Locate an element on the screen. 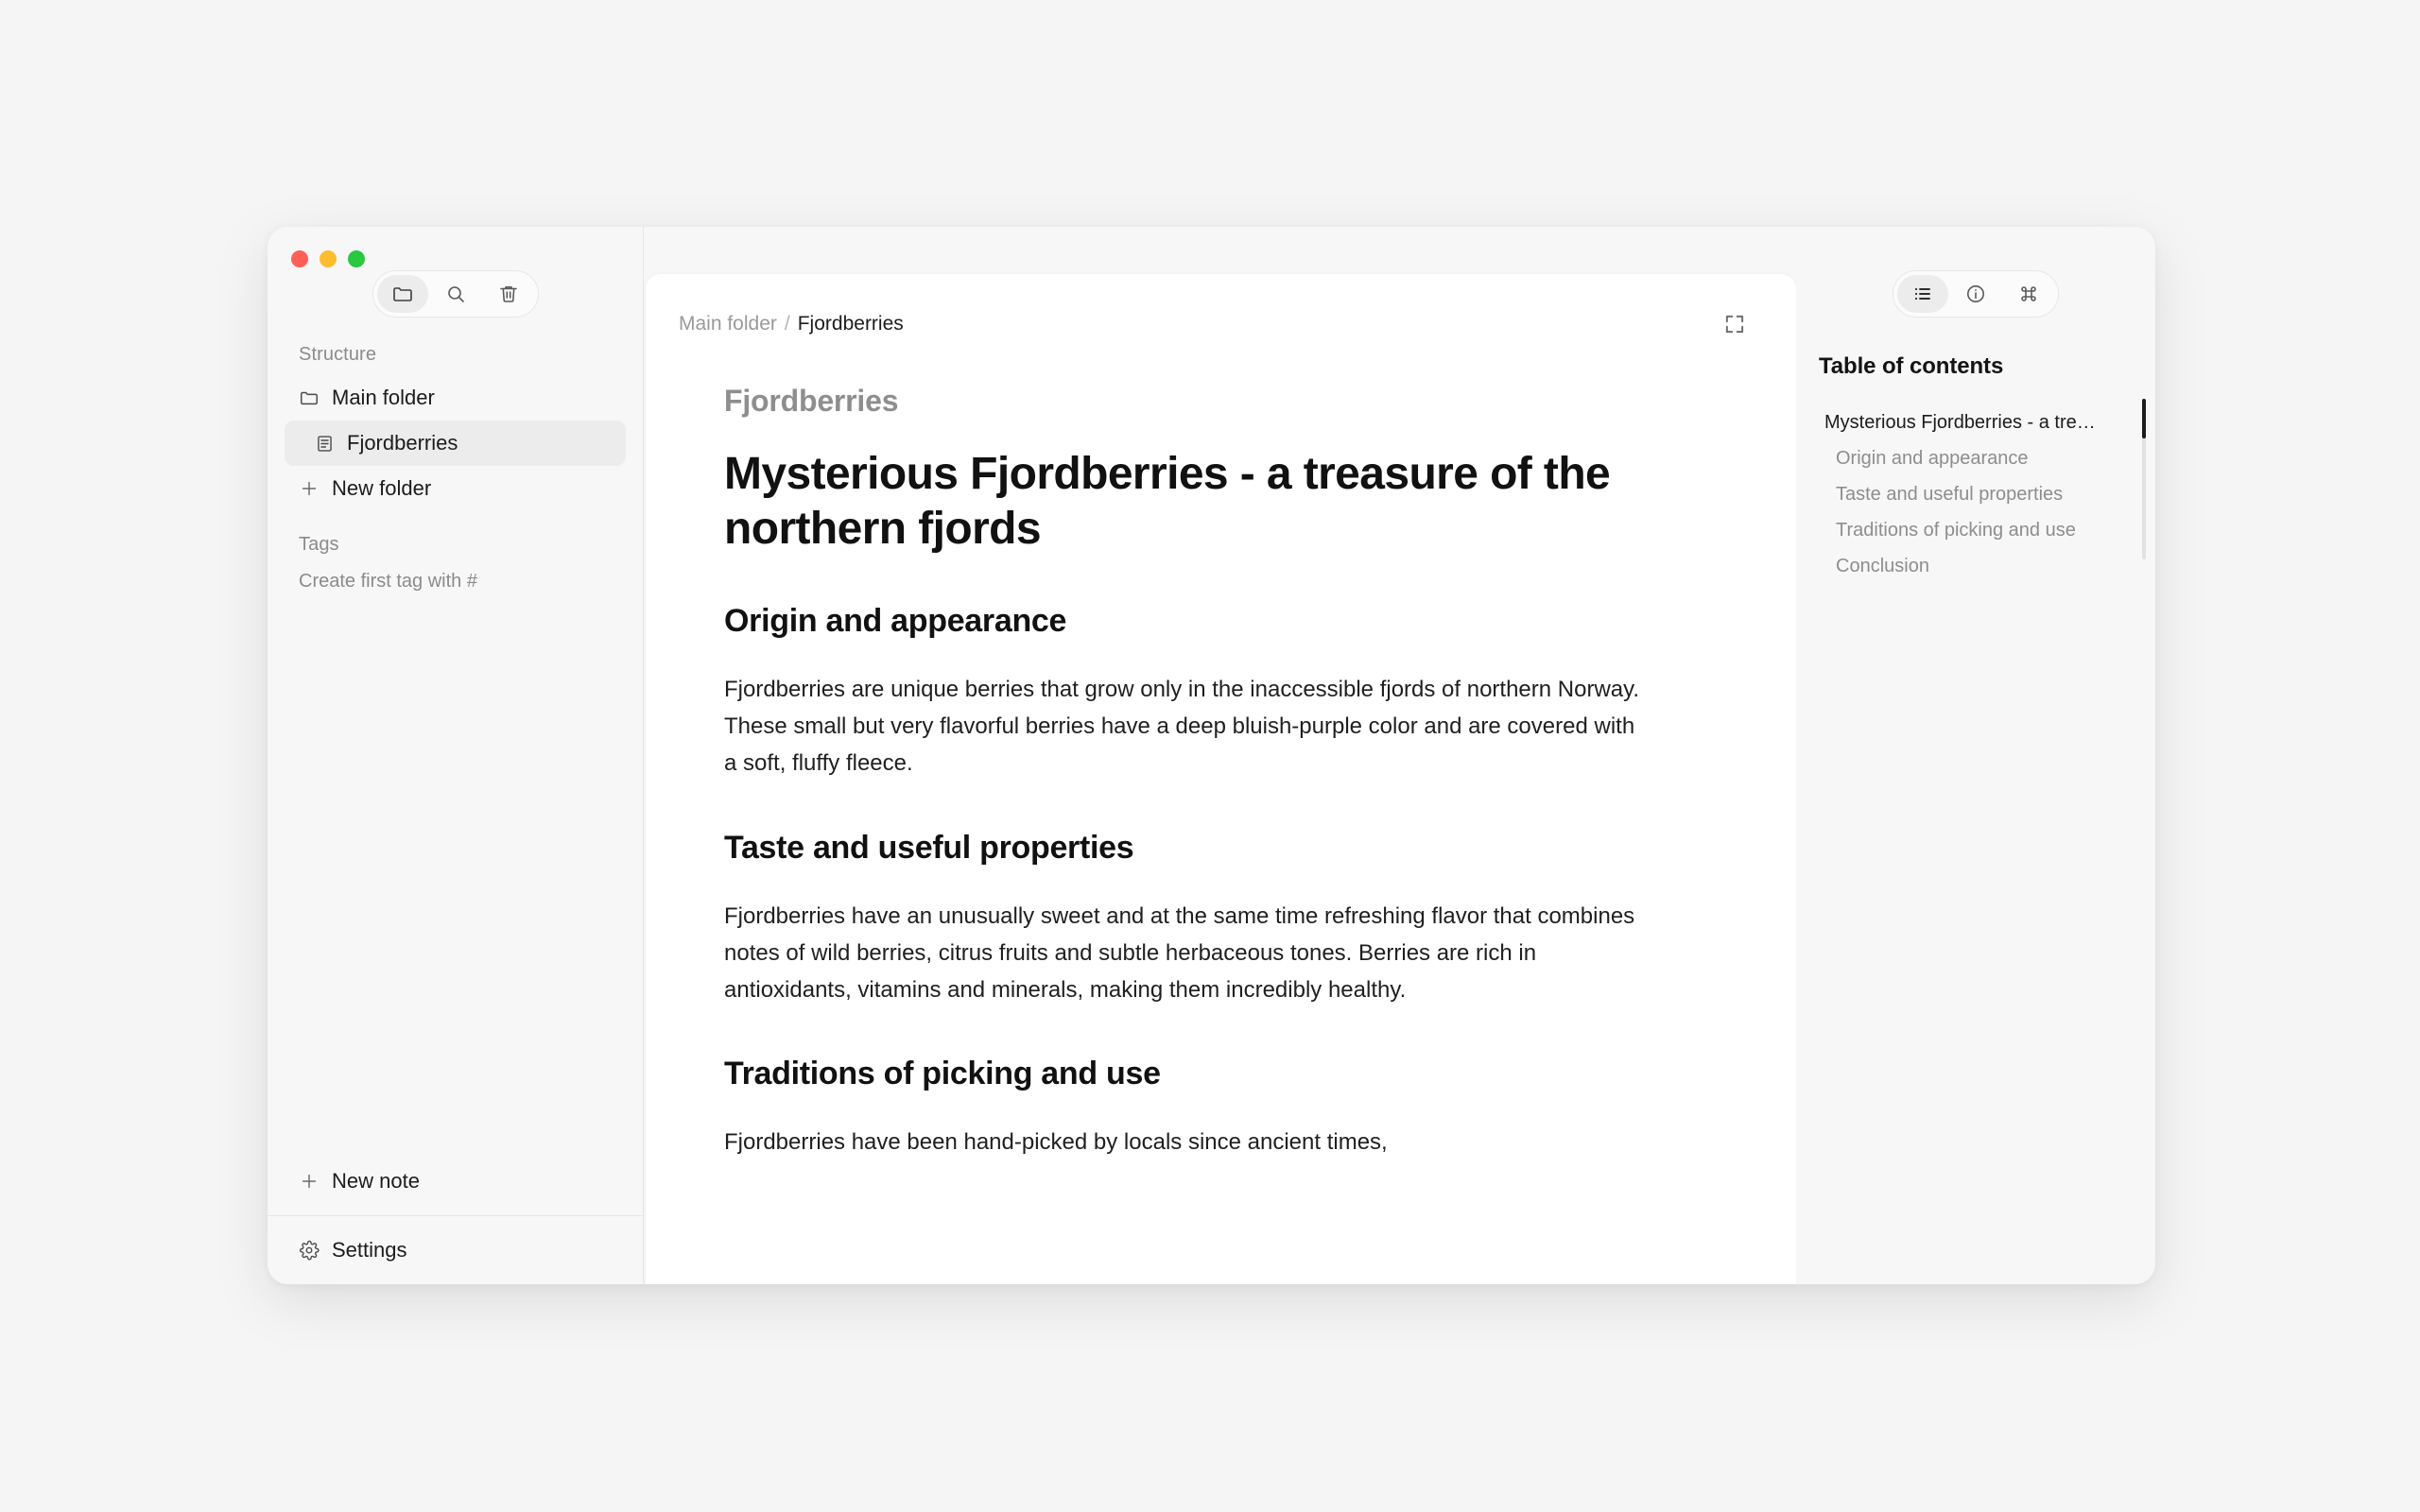  info-icon is located at coordinates (1975, 294).